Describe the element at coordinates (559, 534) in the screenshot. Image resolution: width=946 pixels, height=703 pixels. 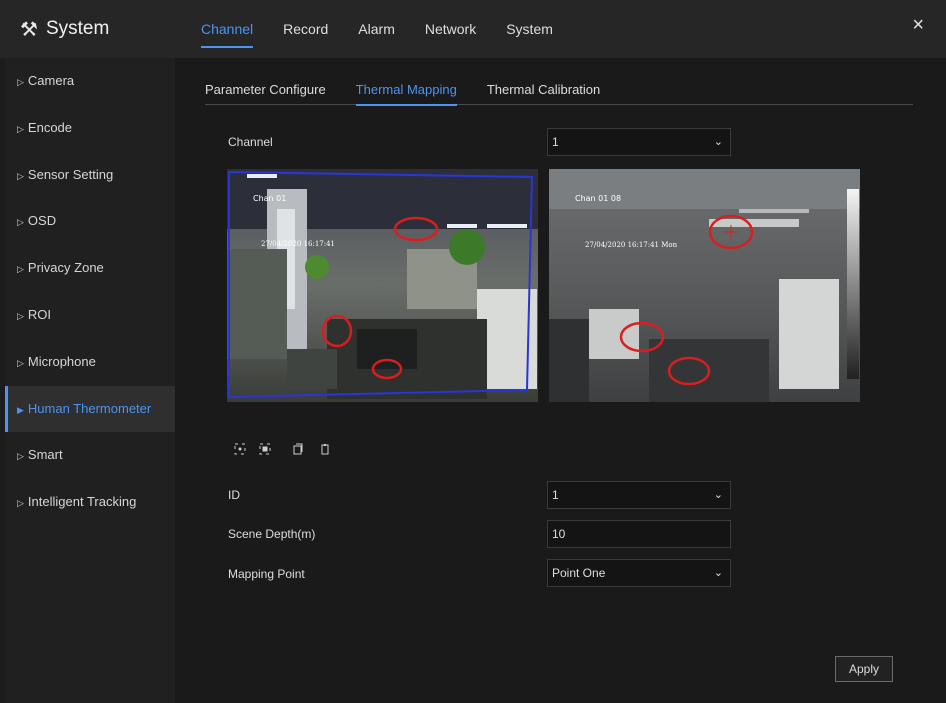
I see `scene-depth-value: 10` at that location.